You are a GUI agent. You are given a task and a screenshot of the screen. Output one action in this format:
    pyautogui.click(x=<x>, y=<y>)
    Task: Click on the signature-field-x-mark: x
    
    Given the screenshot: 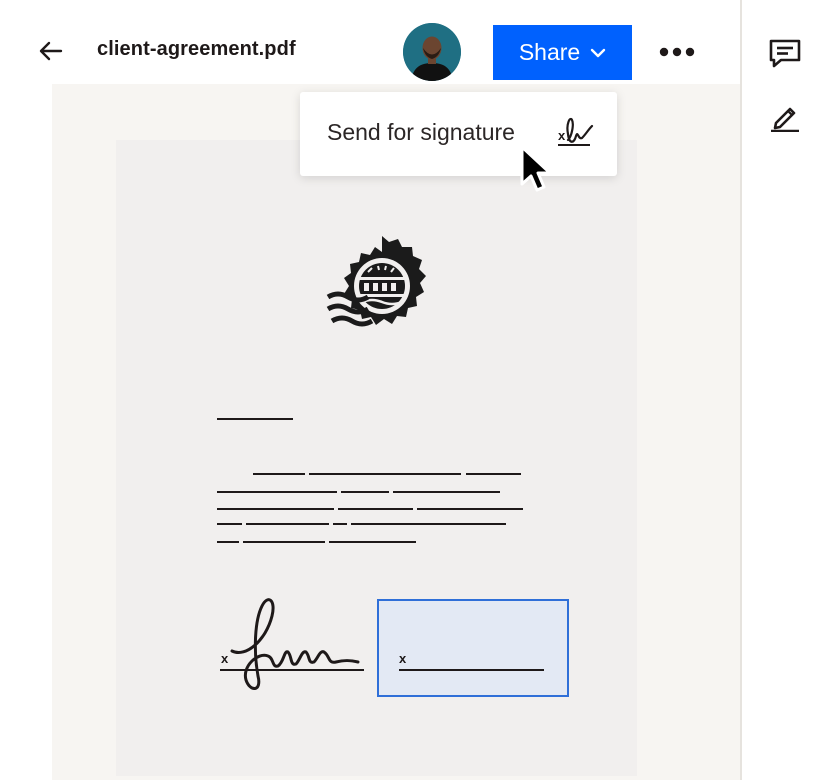 What is the action you would take?
    pyautogui.click(x=403, y=658)
    